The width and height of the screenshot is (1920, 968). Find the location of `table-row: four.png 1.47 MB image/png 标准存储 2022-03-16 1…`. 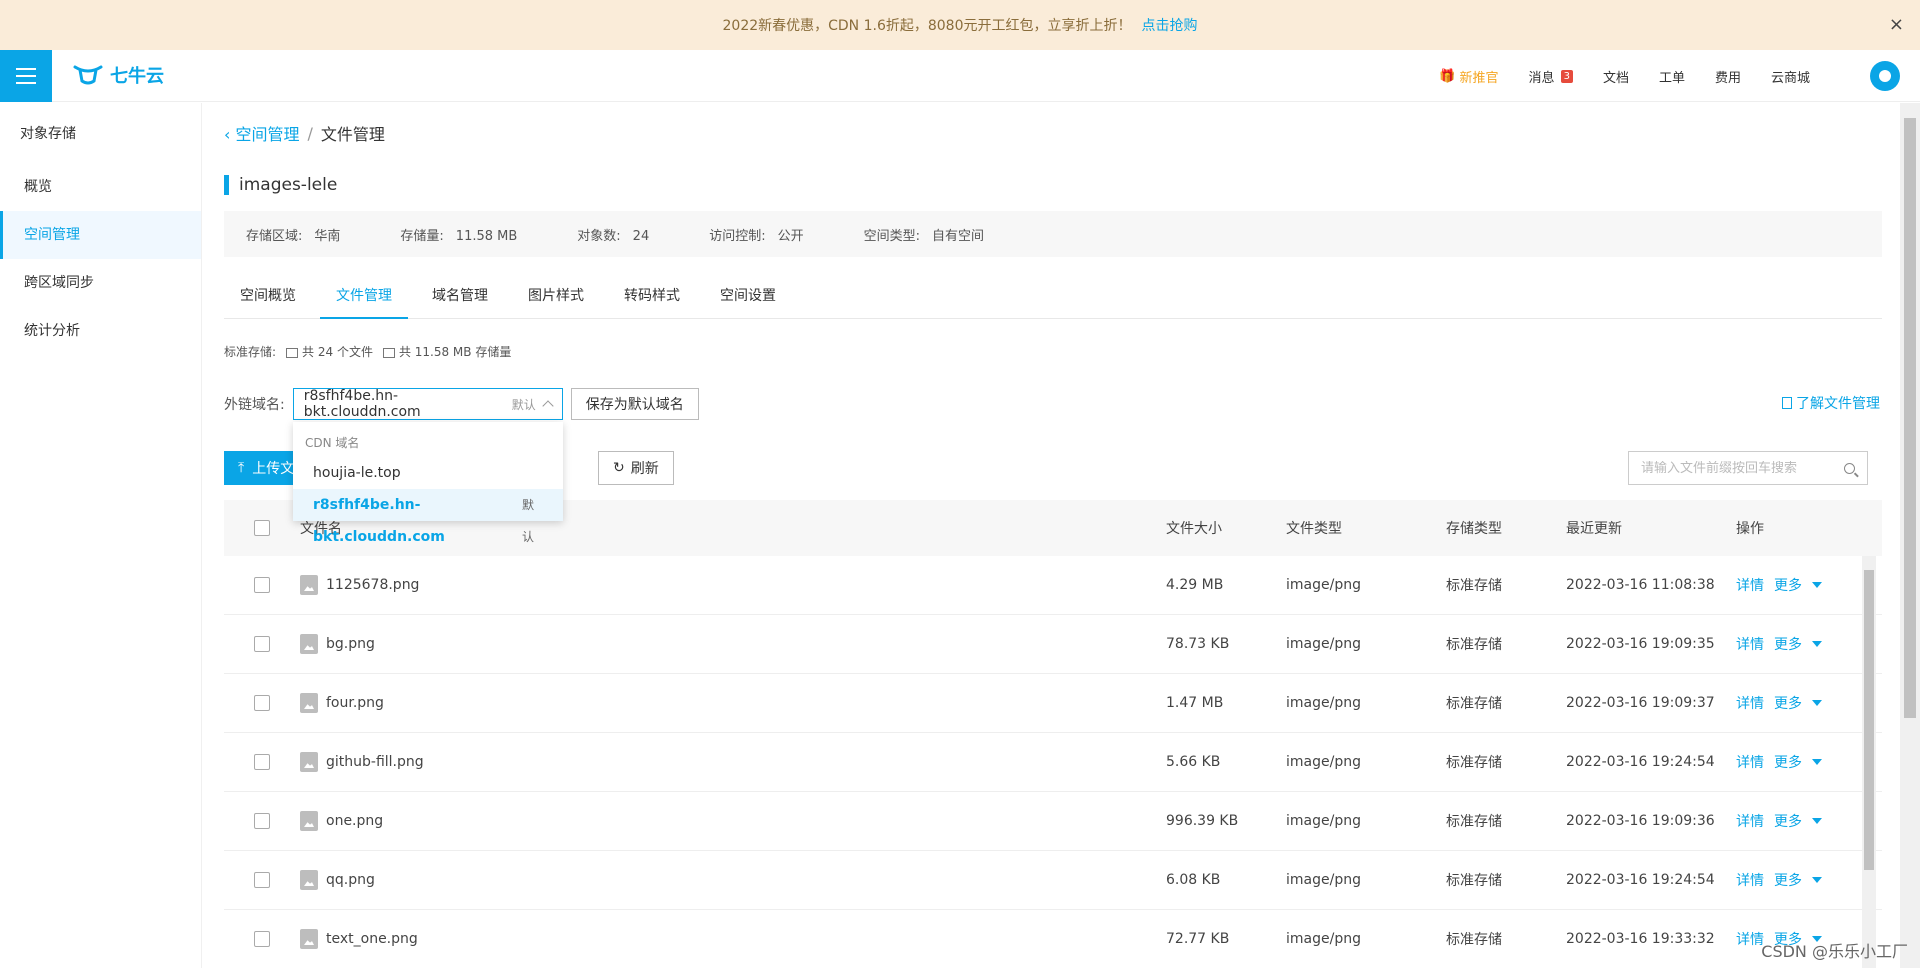

table-row: four.png 1.47 MB image/png 标准存储 2022-03-16 1… is located at coordinates (1053, 703).